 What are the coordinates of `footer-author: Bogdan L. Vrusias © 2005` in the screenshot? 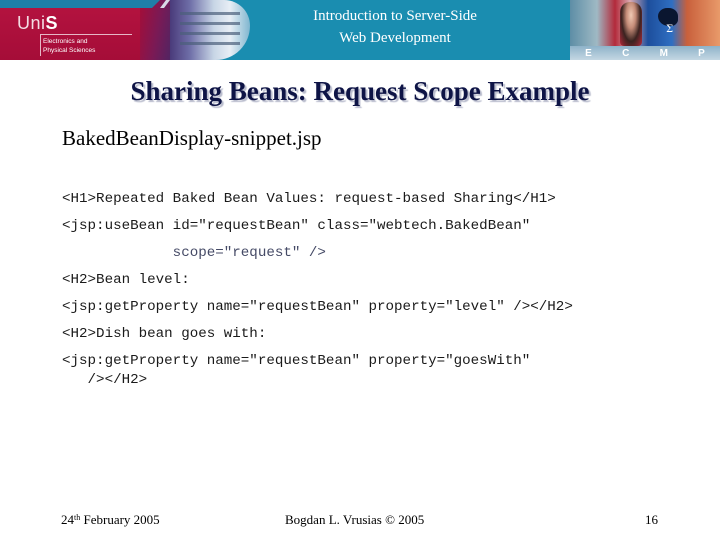 It's located at (355, 519).